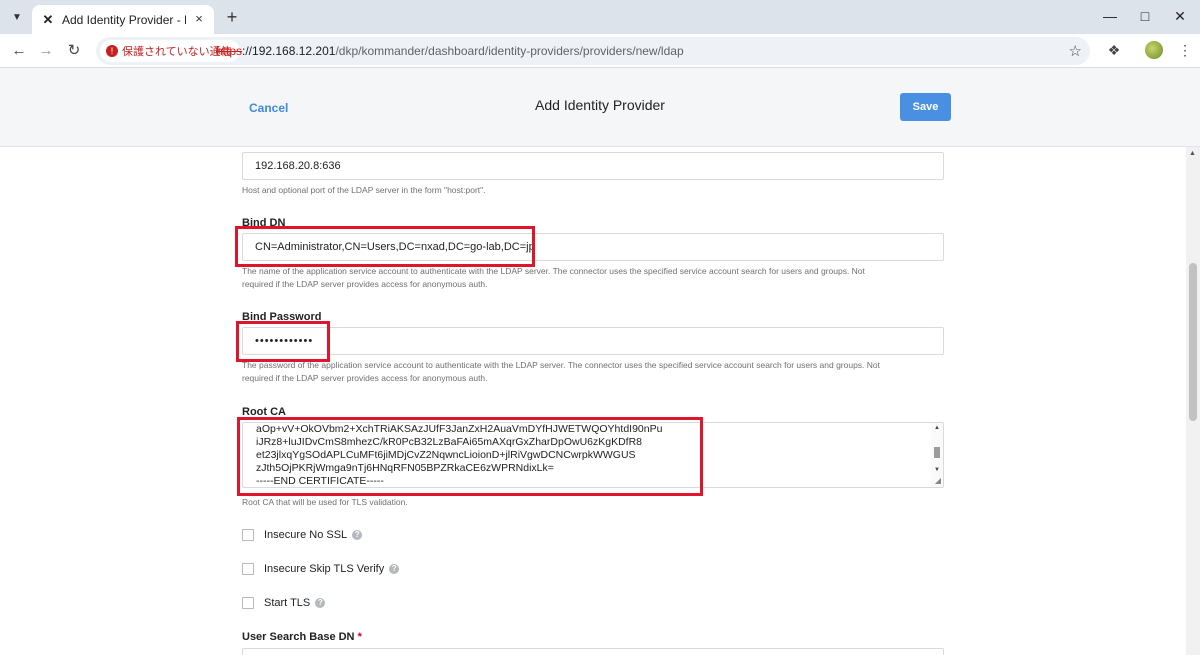 The width and height of the screenshot is (1200, 655). Describe the element at coordinates (248, 569) in the screenshot. I see `insecure-skip-tls-verify-checkbox` at that location.